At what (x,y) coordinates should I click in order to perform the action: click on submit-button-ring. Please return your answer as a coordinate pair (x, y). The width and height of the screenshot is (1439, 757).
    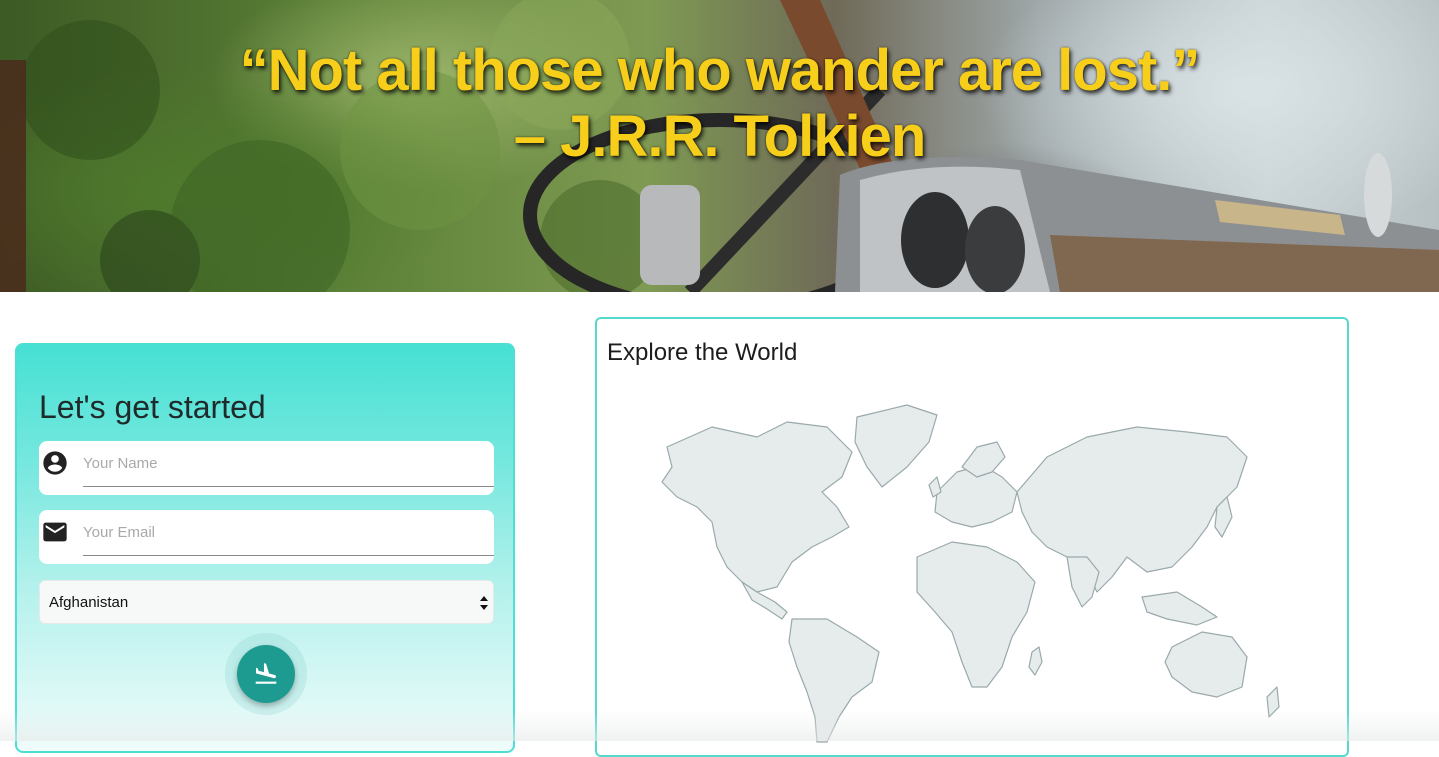
    Looking at the image, I should click on (266, 674).